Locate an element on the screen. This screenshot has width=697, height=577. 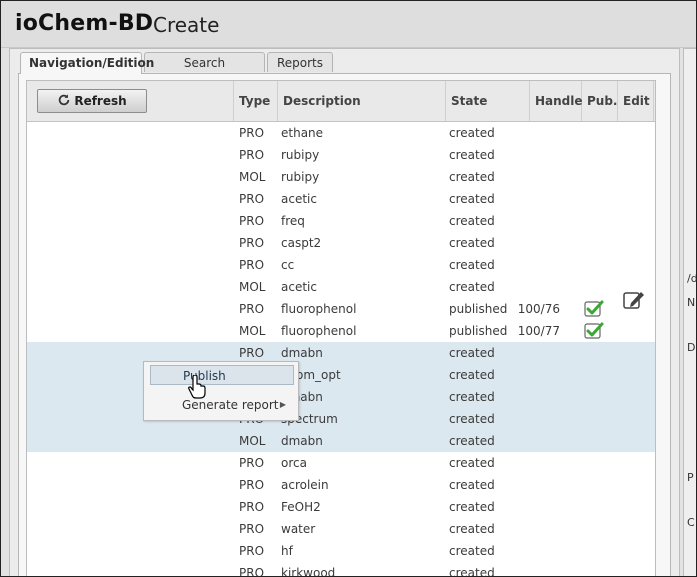
refresh-button: Refresh is located at coordinates (92, 101).